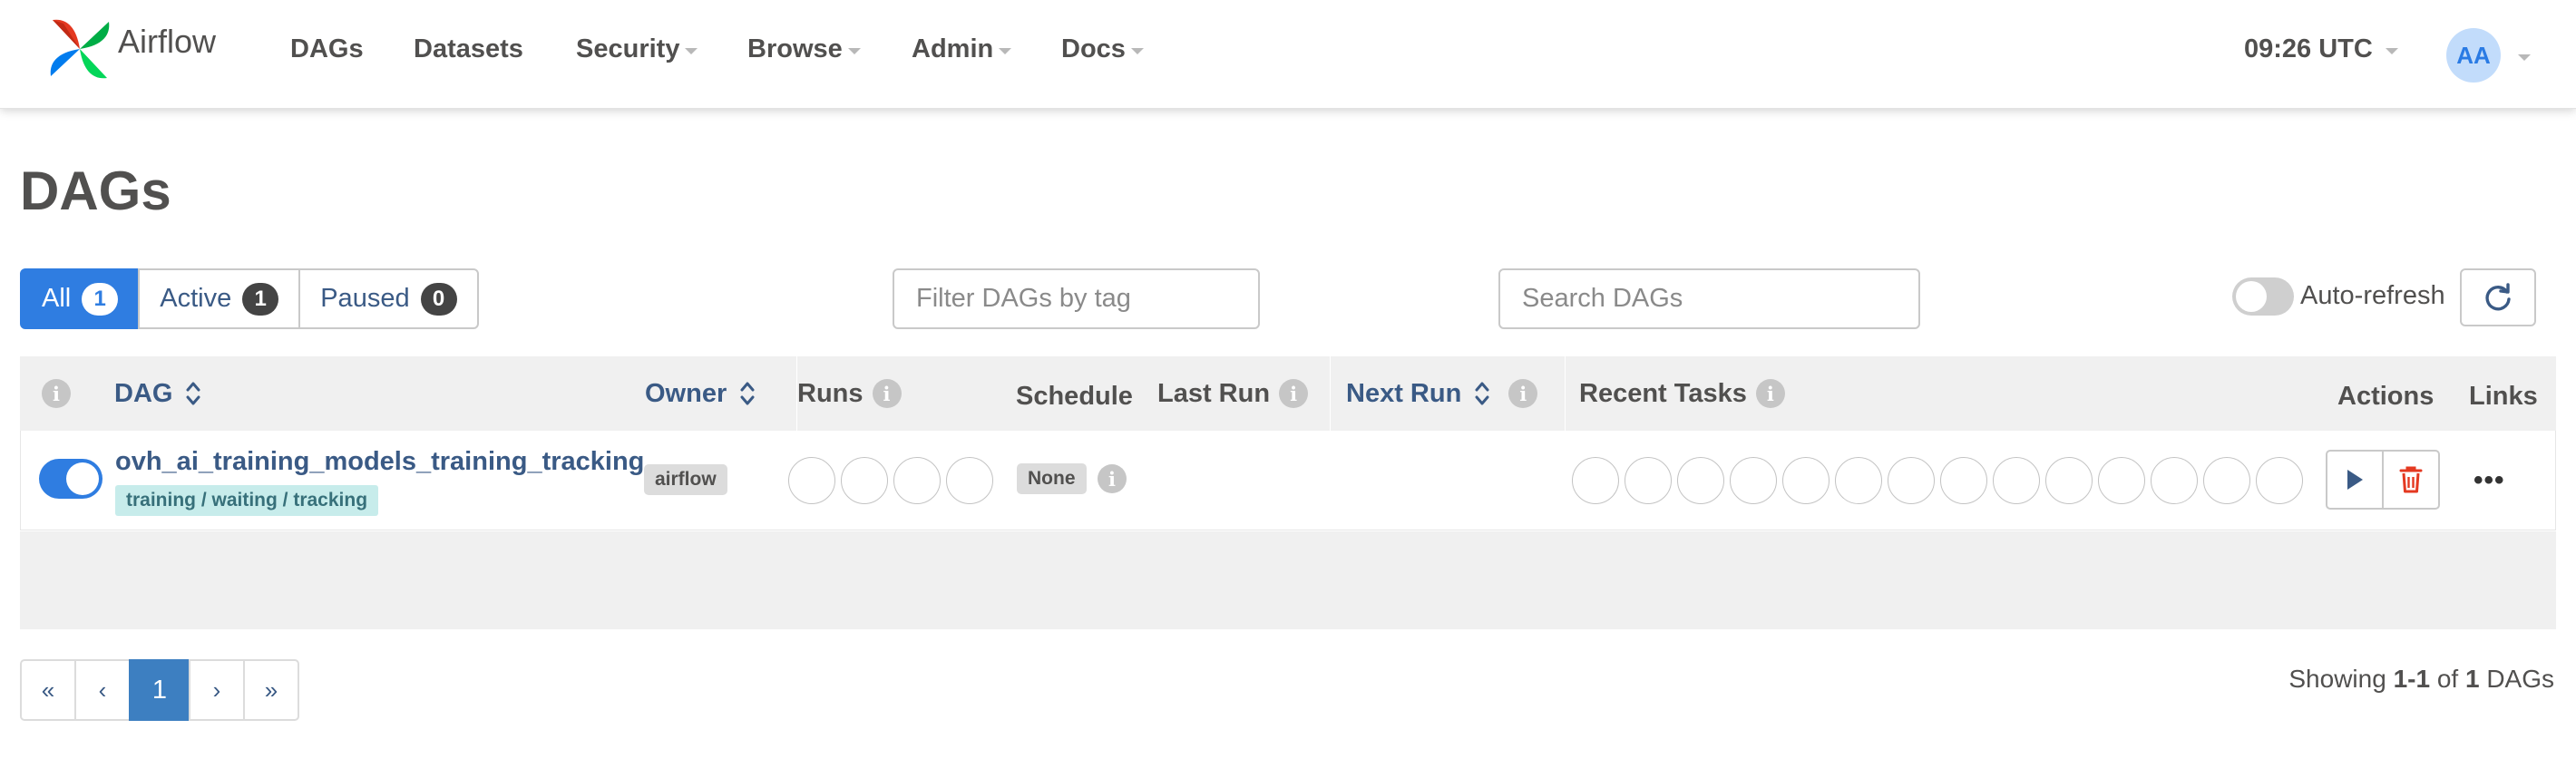 This screenshot has width=2576, height=778. What do you see at coordinates (1052, 479) in the screenshot?
I see `schedule-badge: None` at bounding box center [1052, 479].